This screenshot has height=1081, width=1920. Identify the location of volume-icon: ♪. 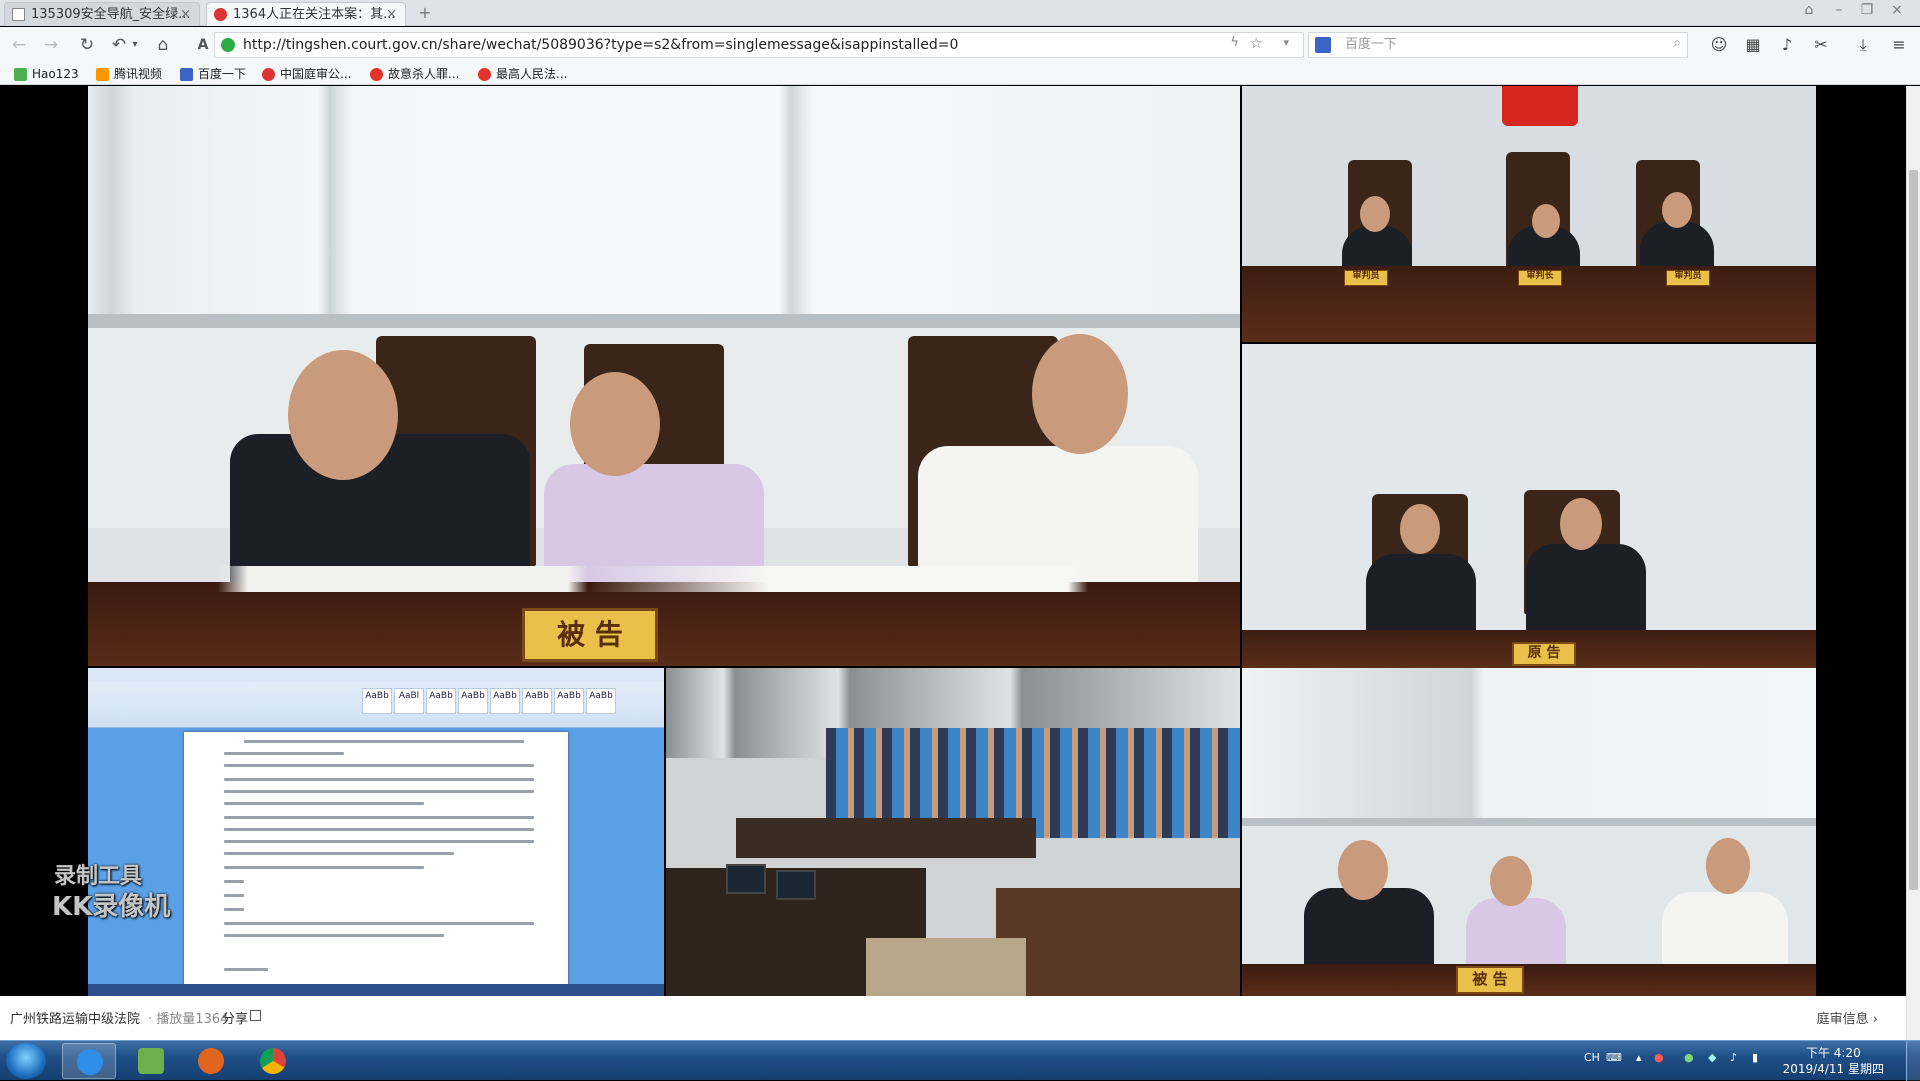
(1733, 1057).